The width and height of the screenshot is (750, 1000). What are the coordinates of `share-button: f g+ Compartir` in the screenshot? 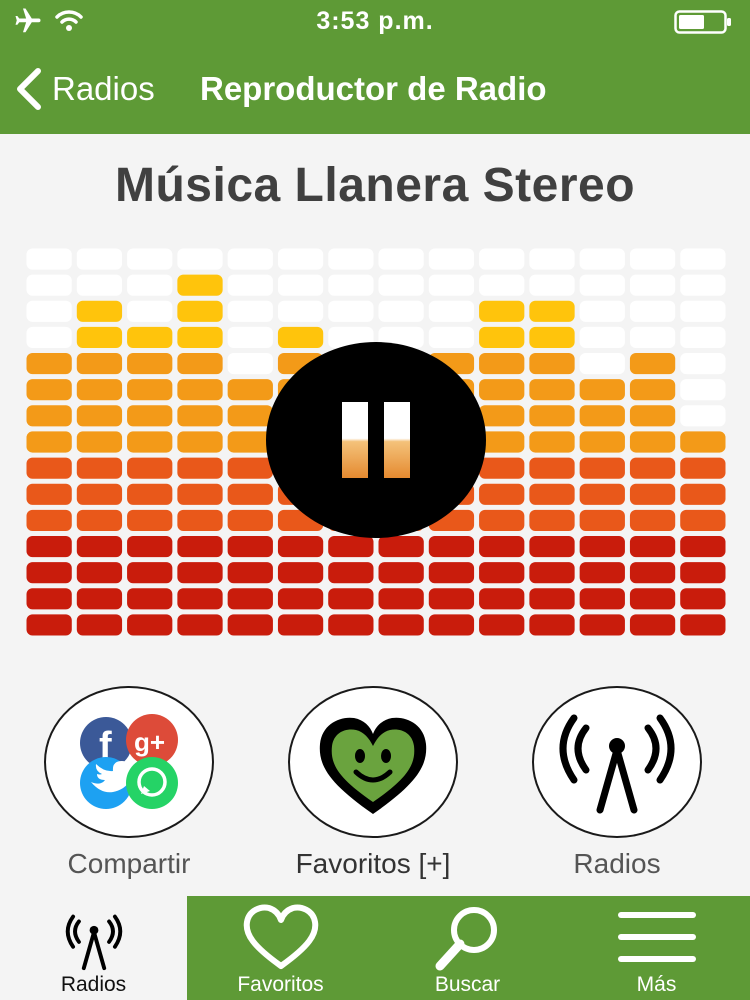 It's located at (129, 783).